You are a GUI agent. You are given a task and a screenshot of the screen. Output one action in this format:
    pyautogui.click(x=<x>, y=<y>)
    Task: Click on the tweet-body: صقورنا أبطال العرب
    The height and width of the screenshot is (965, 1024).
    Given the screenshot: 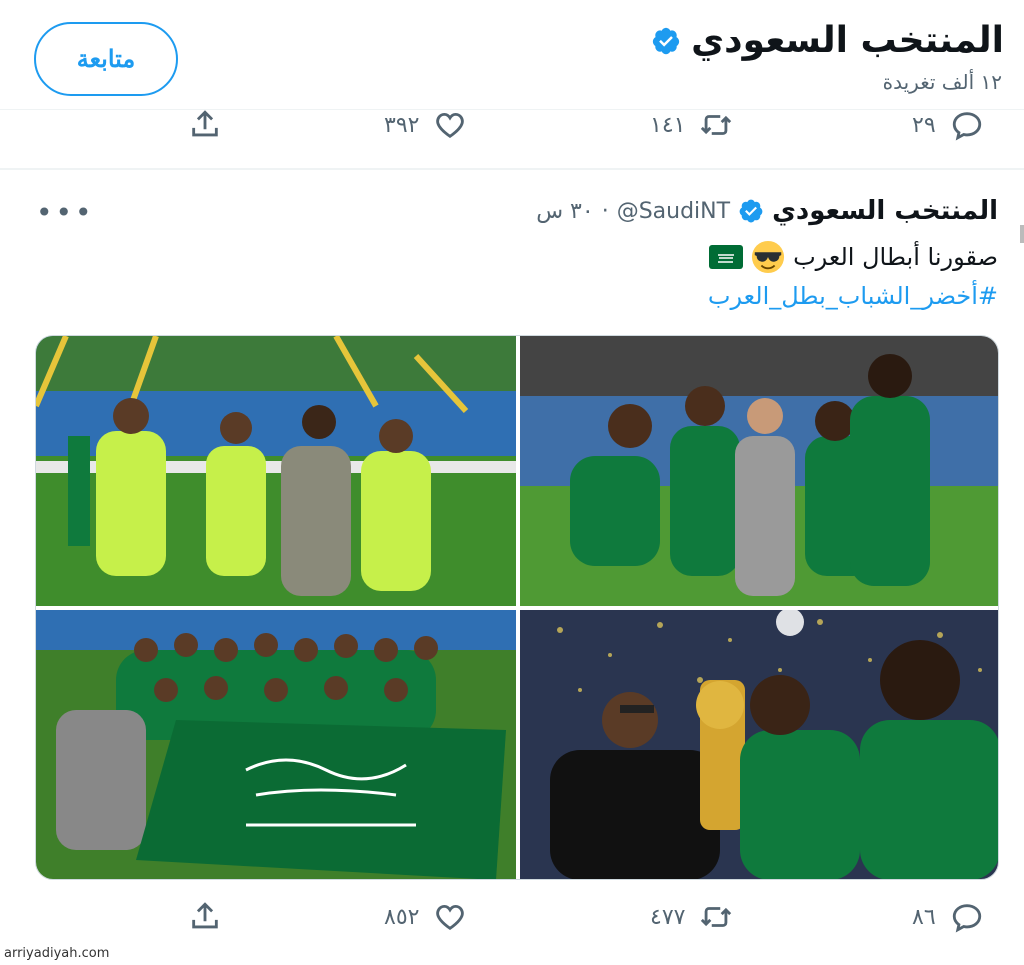 What is the action you would take?
    pyautogui.click(x=895, y=257)
    